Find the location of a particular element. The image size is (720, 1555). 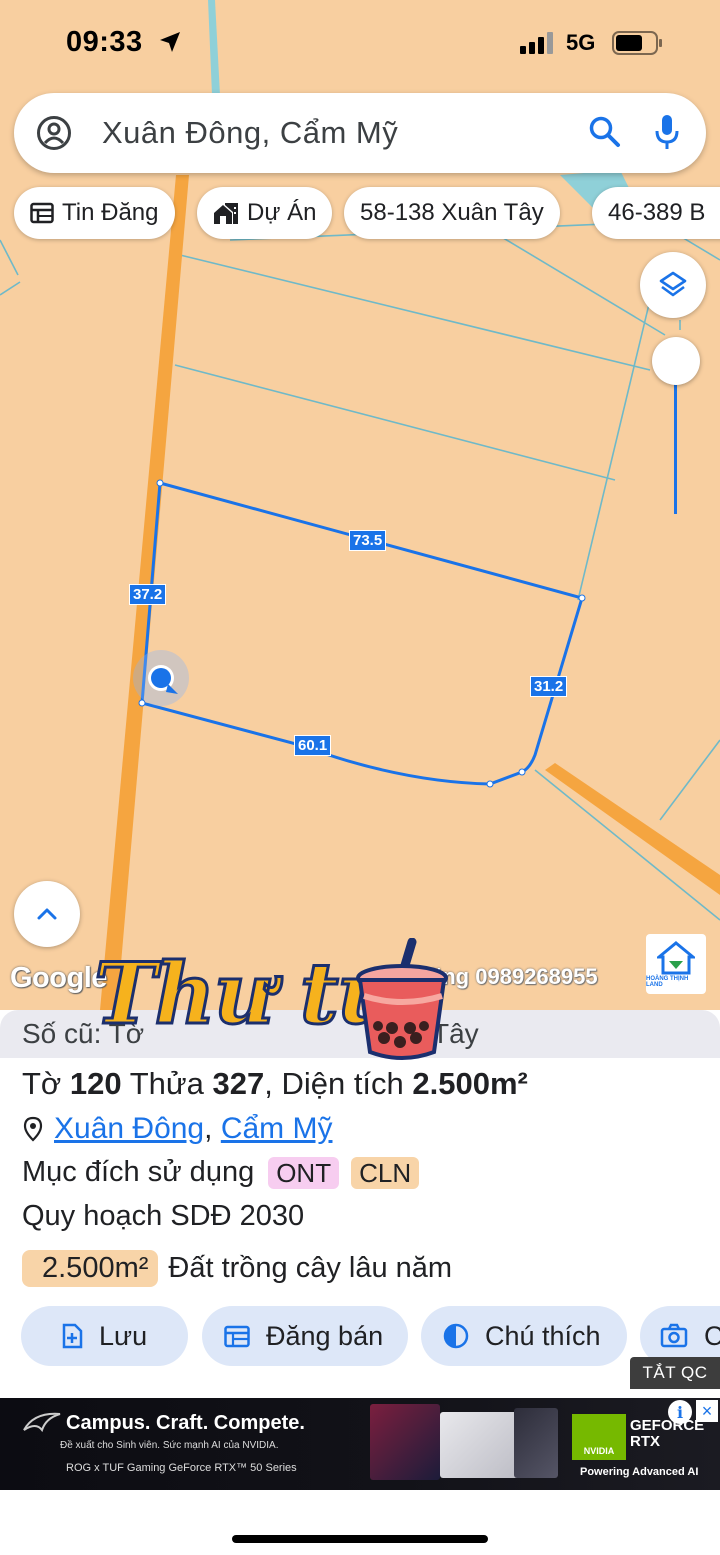

parcel-summary: Tờ 120 Thửa 327, Diện tích 2.500m² is located at coordinates (275, 1084).